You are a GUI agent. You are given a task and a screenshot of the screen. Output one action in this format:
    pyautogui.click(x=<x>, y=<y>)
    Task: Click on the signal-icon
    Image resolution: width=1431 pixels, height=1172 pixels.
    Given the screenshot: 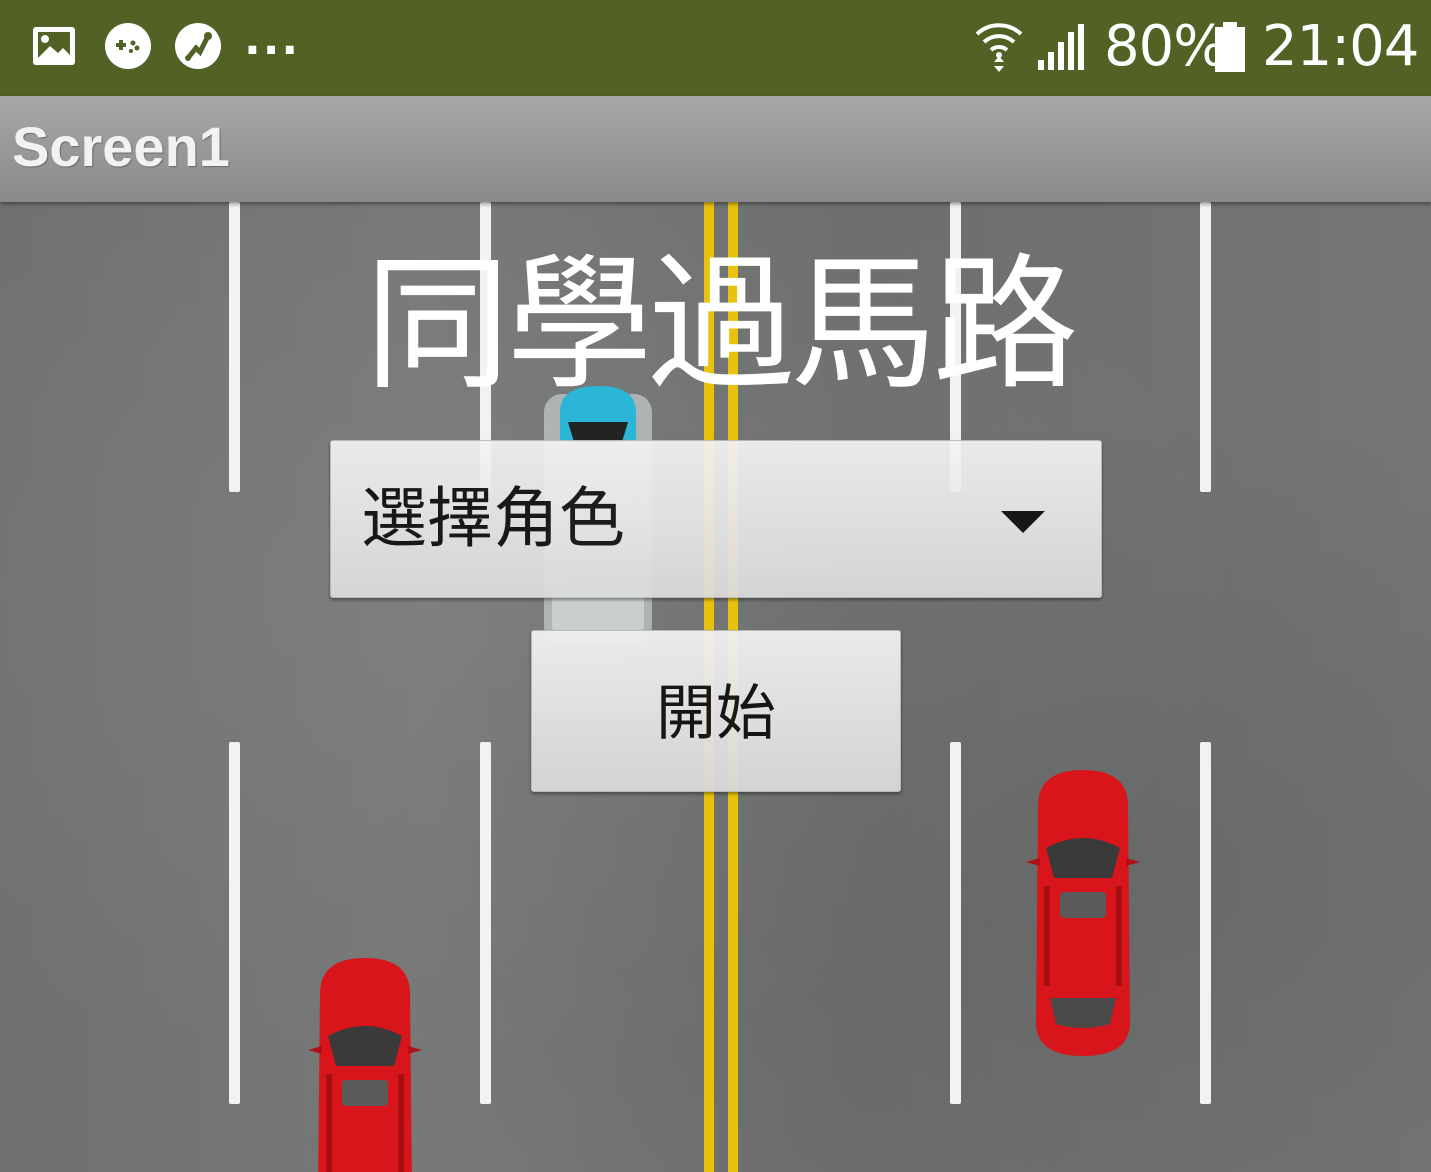 What is the action you would take?
    pyautogui.click(x=1061, y=47)
    